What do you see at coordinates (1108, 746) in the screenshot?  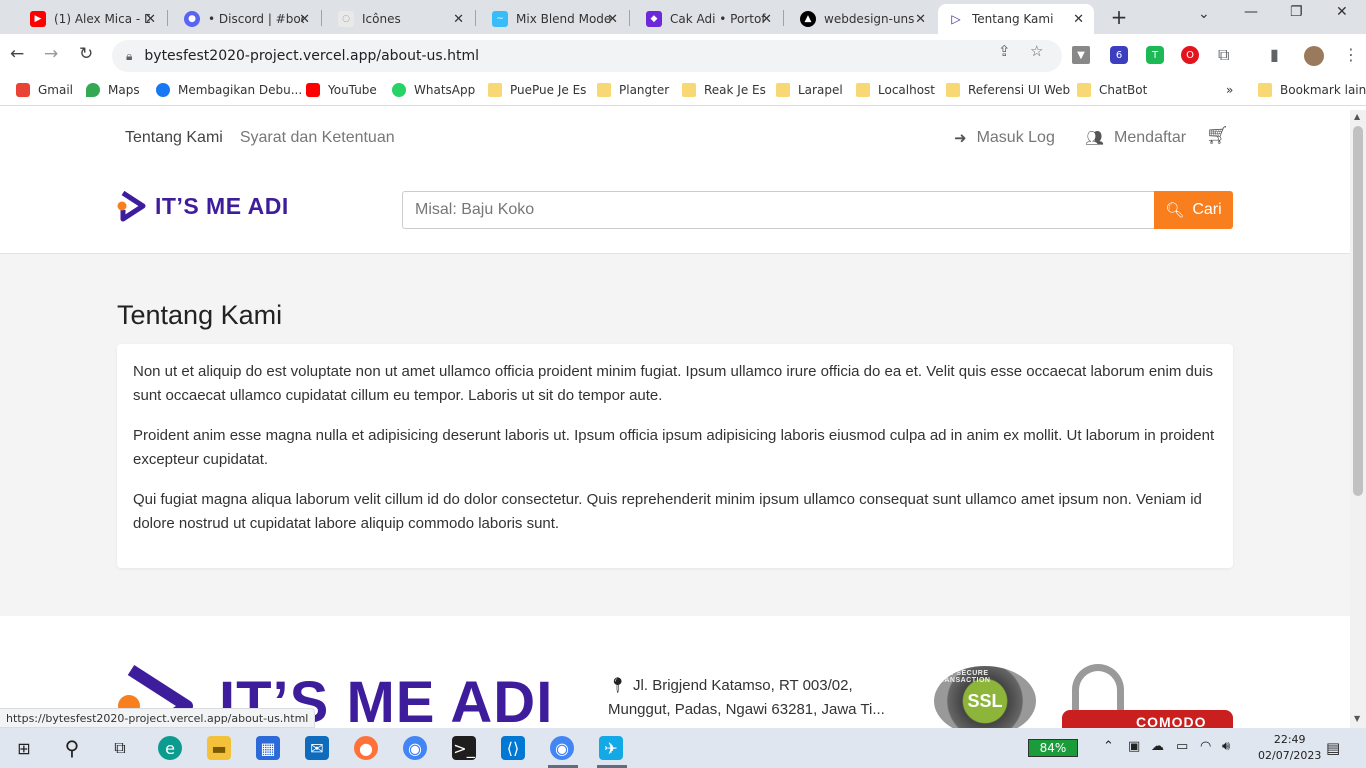 I see `tray-overflow-icon: ⌃` at bounding box center [1108, 746].